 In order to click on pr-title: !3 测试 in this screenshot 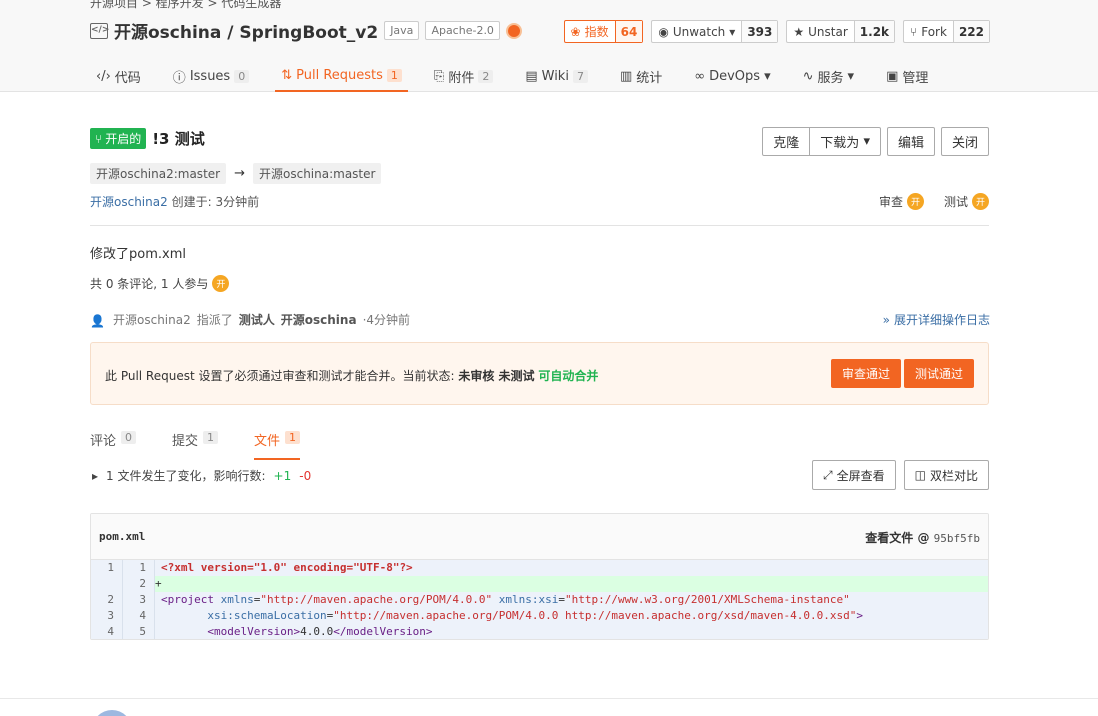, I will do `click(178, 139)`.